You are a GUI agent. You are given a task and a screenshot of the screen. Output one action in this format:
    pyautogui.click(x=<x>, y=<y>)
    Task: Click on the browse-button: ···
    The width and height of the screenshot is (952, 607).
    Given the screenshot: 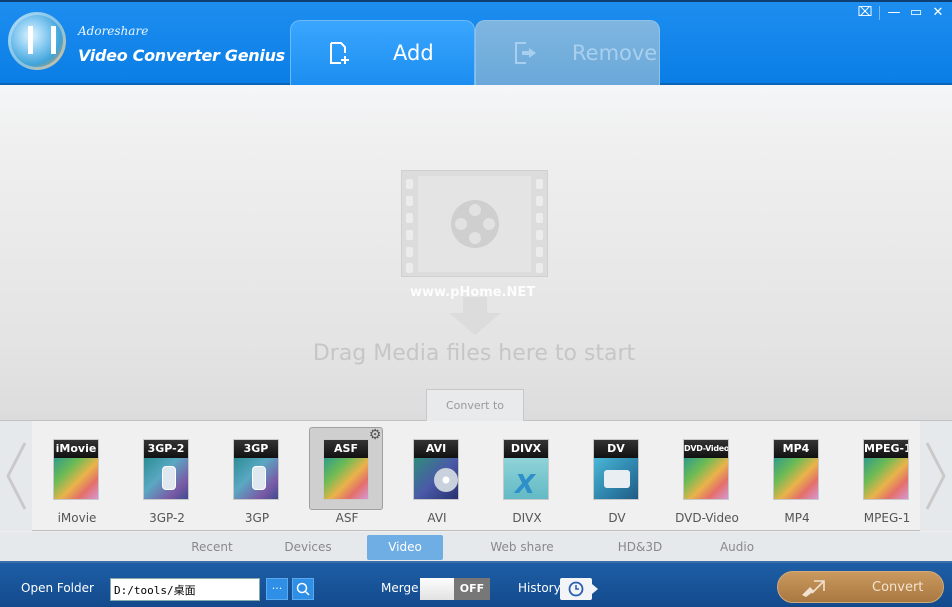 What is the action you would take?
    pyautogui.click(x=277, y=589)
    